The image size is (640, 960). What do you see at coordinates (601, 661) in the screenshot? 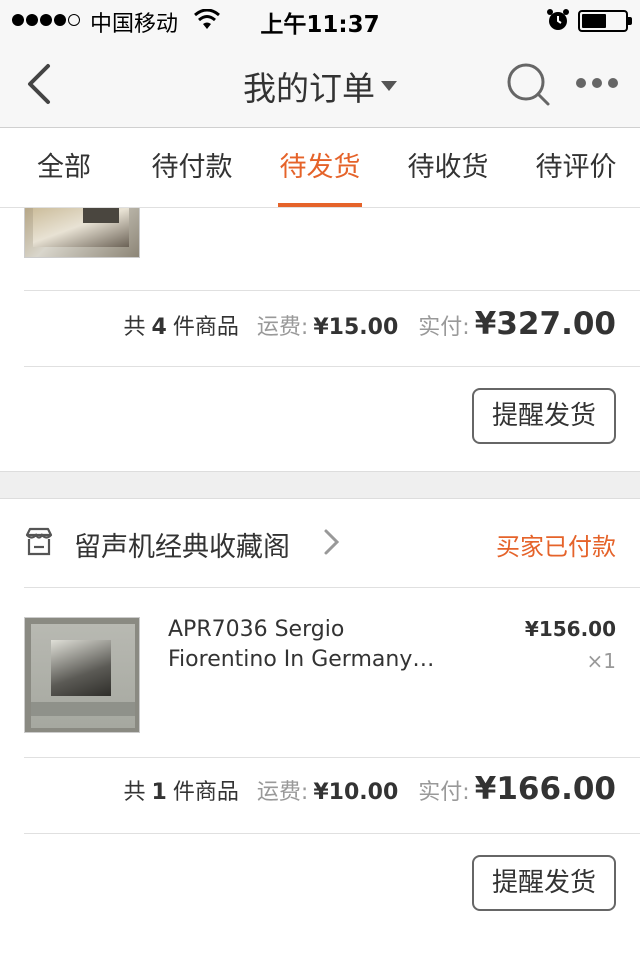
I see `product-quantity: ×1` at bounding box center [601, 661].